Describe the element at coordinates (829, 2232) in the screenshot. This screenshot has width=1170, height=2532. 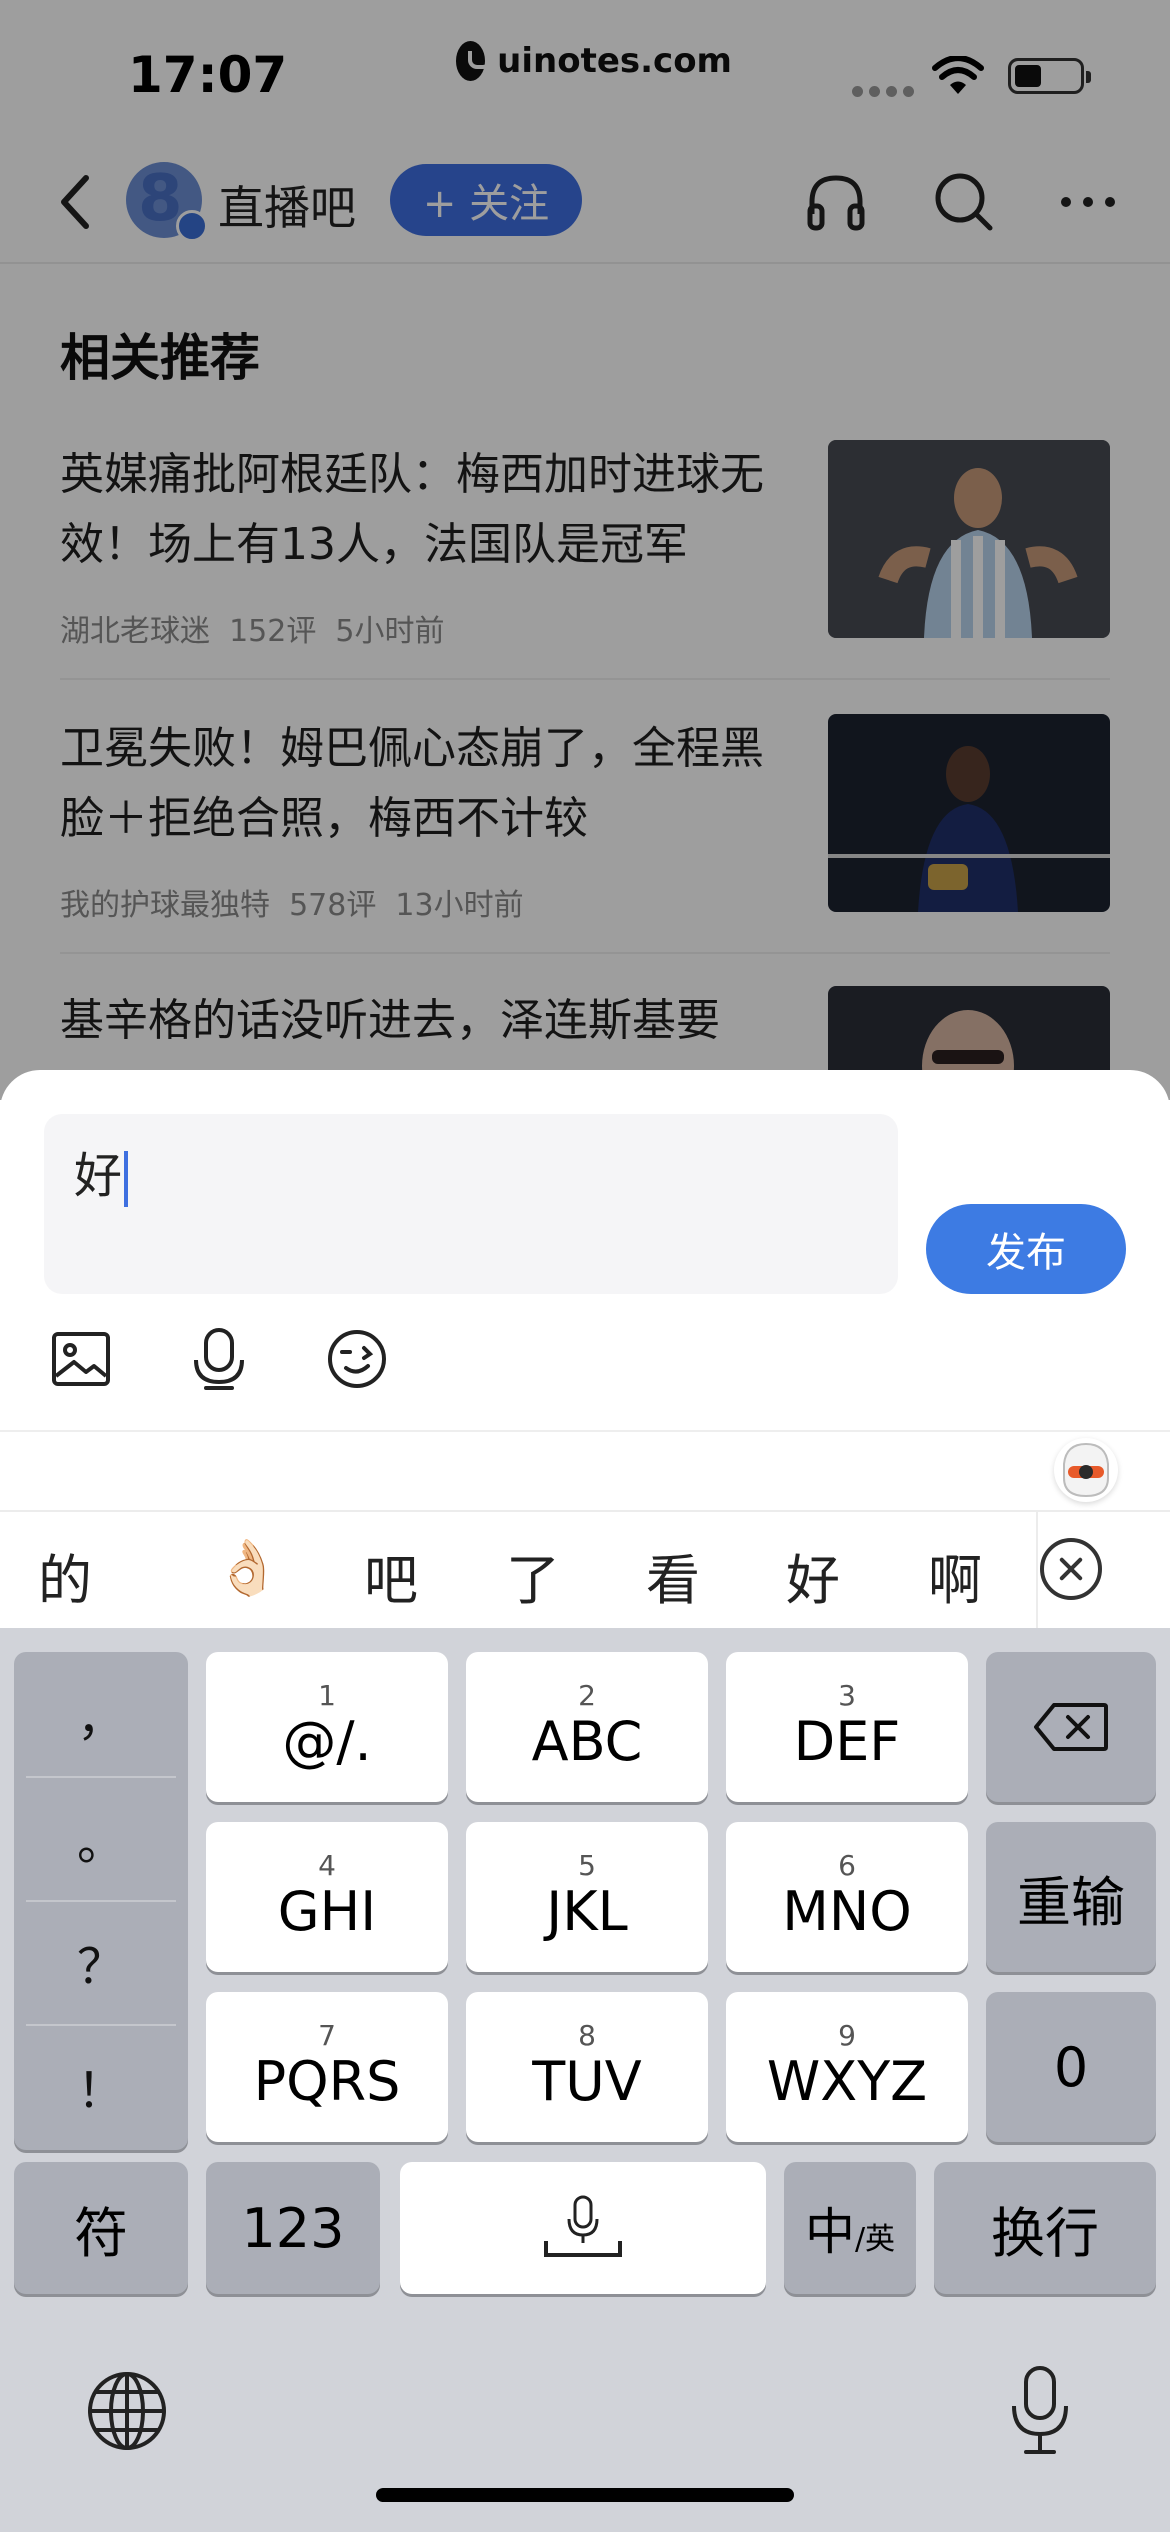
I see `key-label: 中` at that location.